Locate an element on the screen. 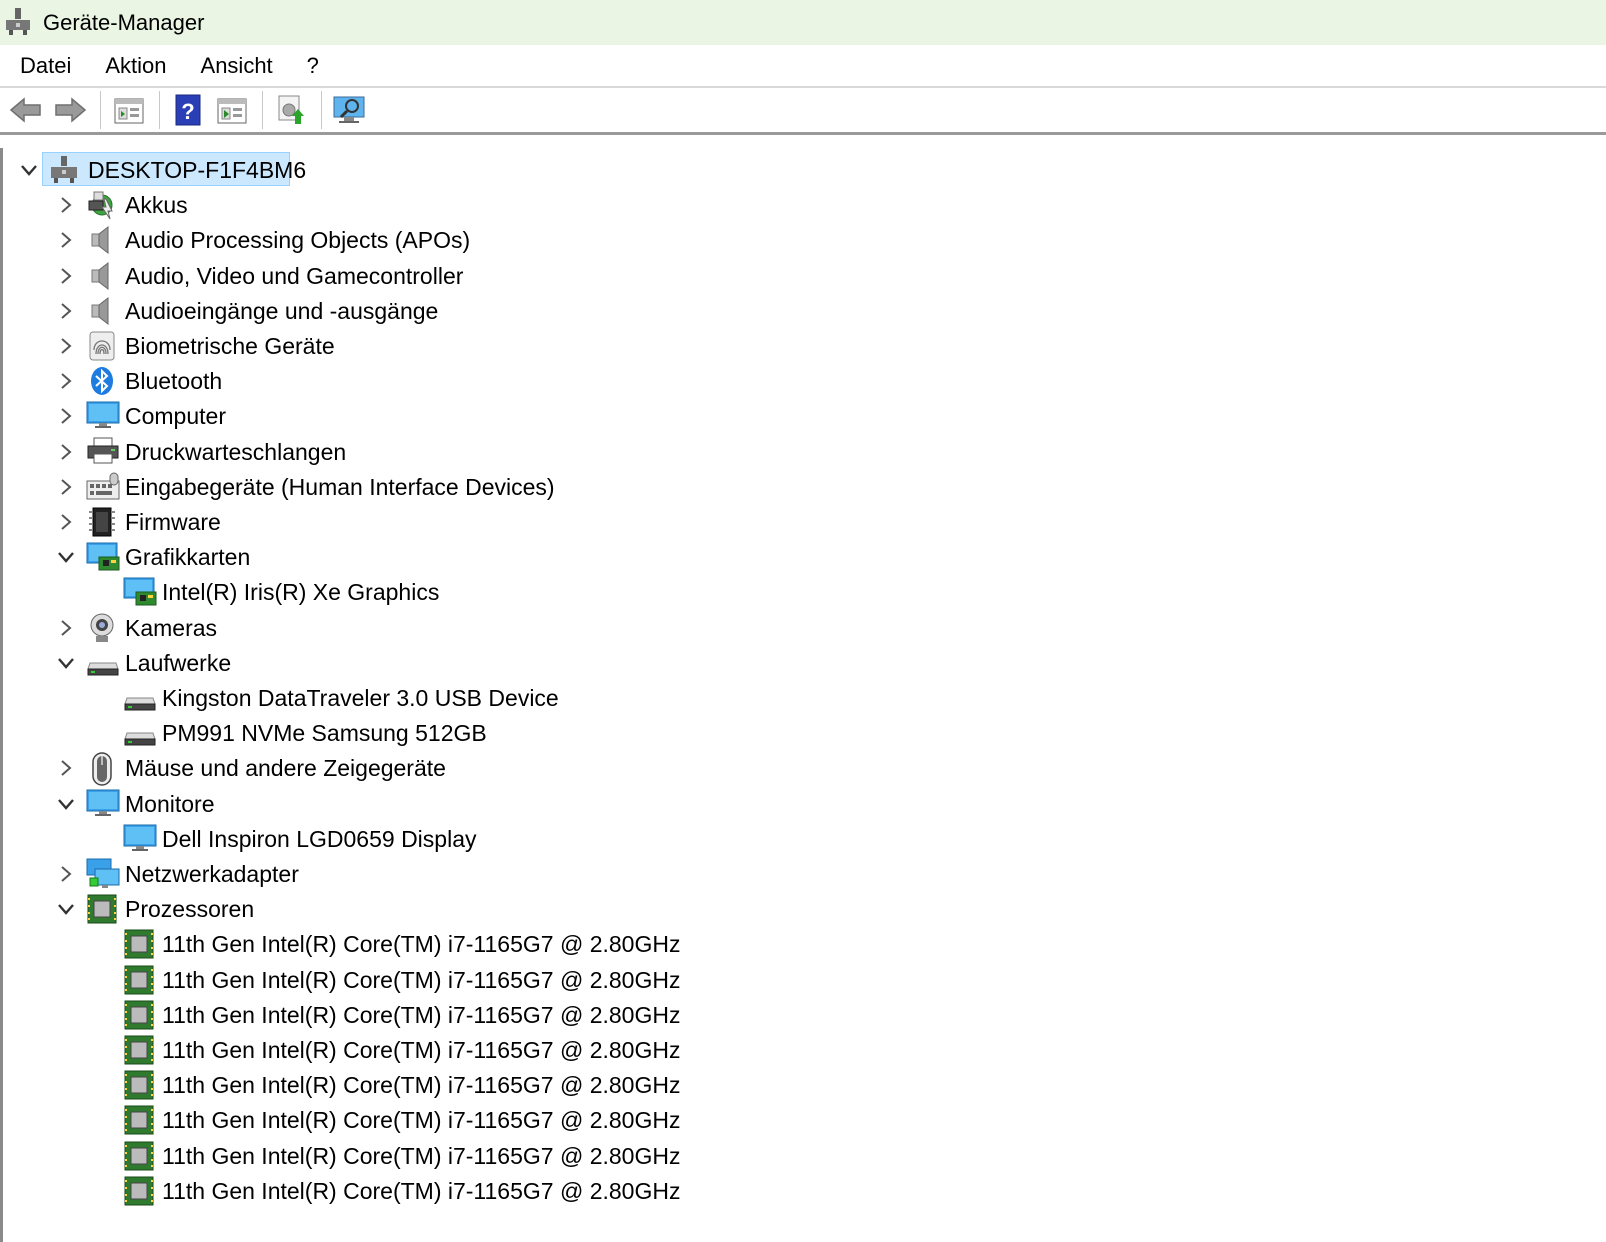  tree-category-computer: Computer is located at coordinates (783, 416).